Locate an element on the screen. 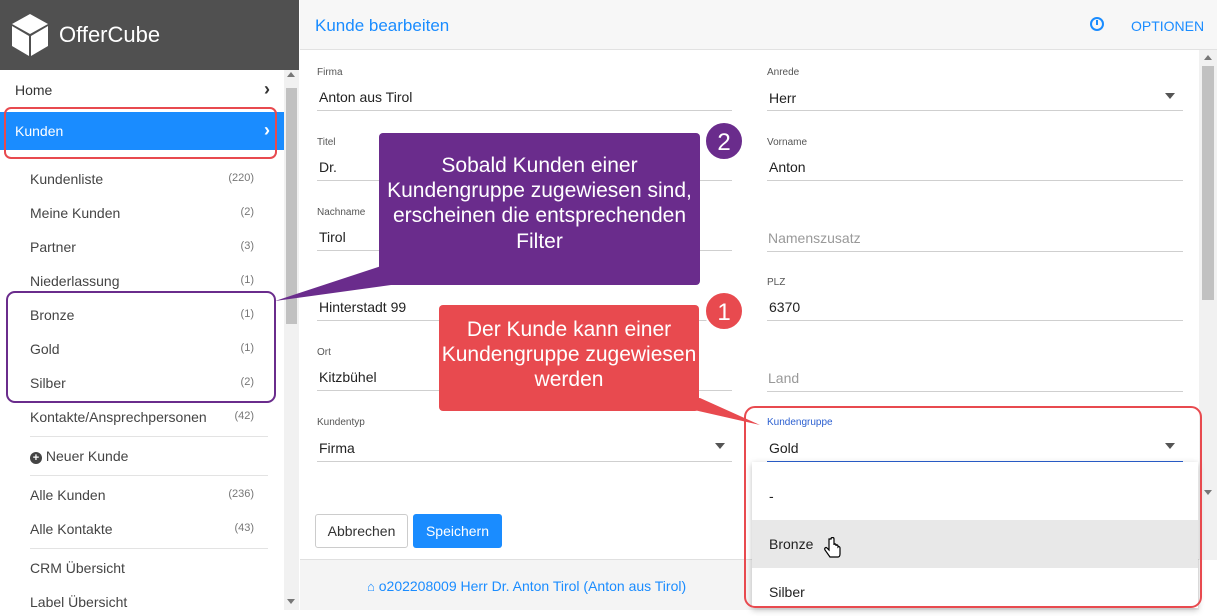  step-badge-2: 2 is located at coordinates (724, 141).